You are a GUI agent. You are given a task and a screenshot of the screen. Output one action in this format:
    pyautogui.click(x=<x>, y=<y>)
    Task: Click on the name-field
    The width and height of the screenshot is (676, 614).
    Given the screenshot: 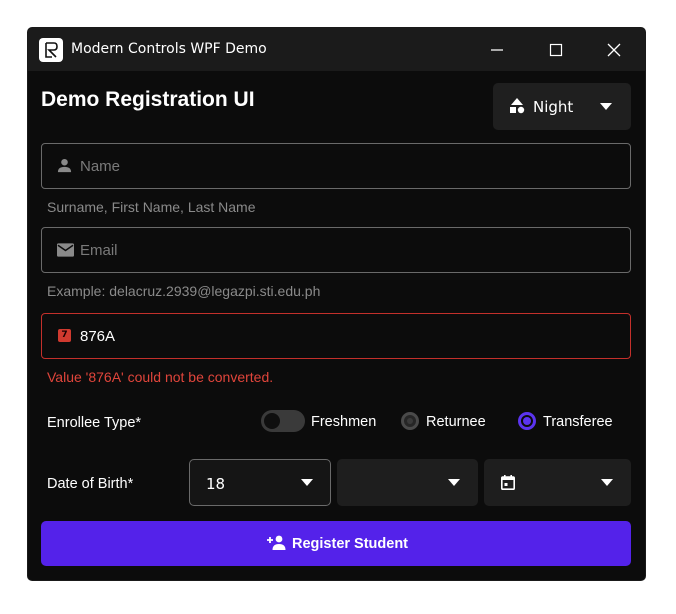 What is the action you would take?
    pyautogui.click(x=336, y=166)
    